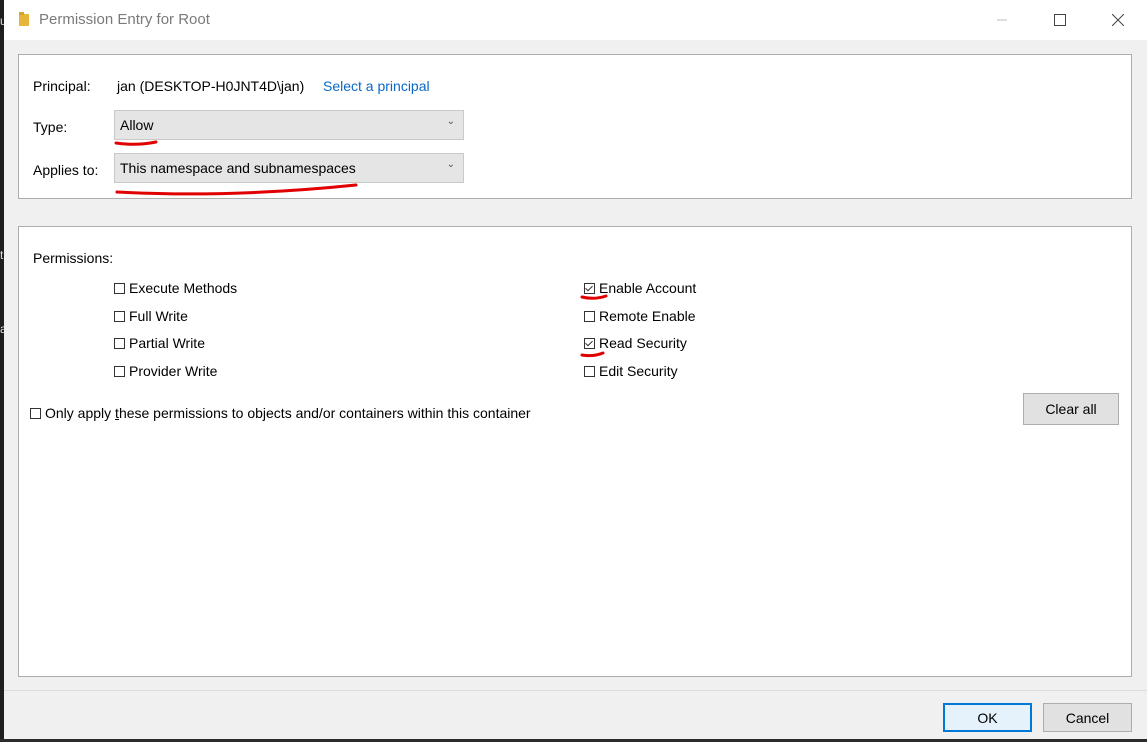 The height and width of the screenshot is (742, 1147). Describe the element at coordinates (575, 20) in the screenshot. I see `title-bar: Permission Entry for Root` at that location.